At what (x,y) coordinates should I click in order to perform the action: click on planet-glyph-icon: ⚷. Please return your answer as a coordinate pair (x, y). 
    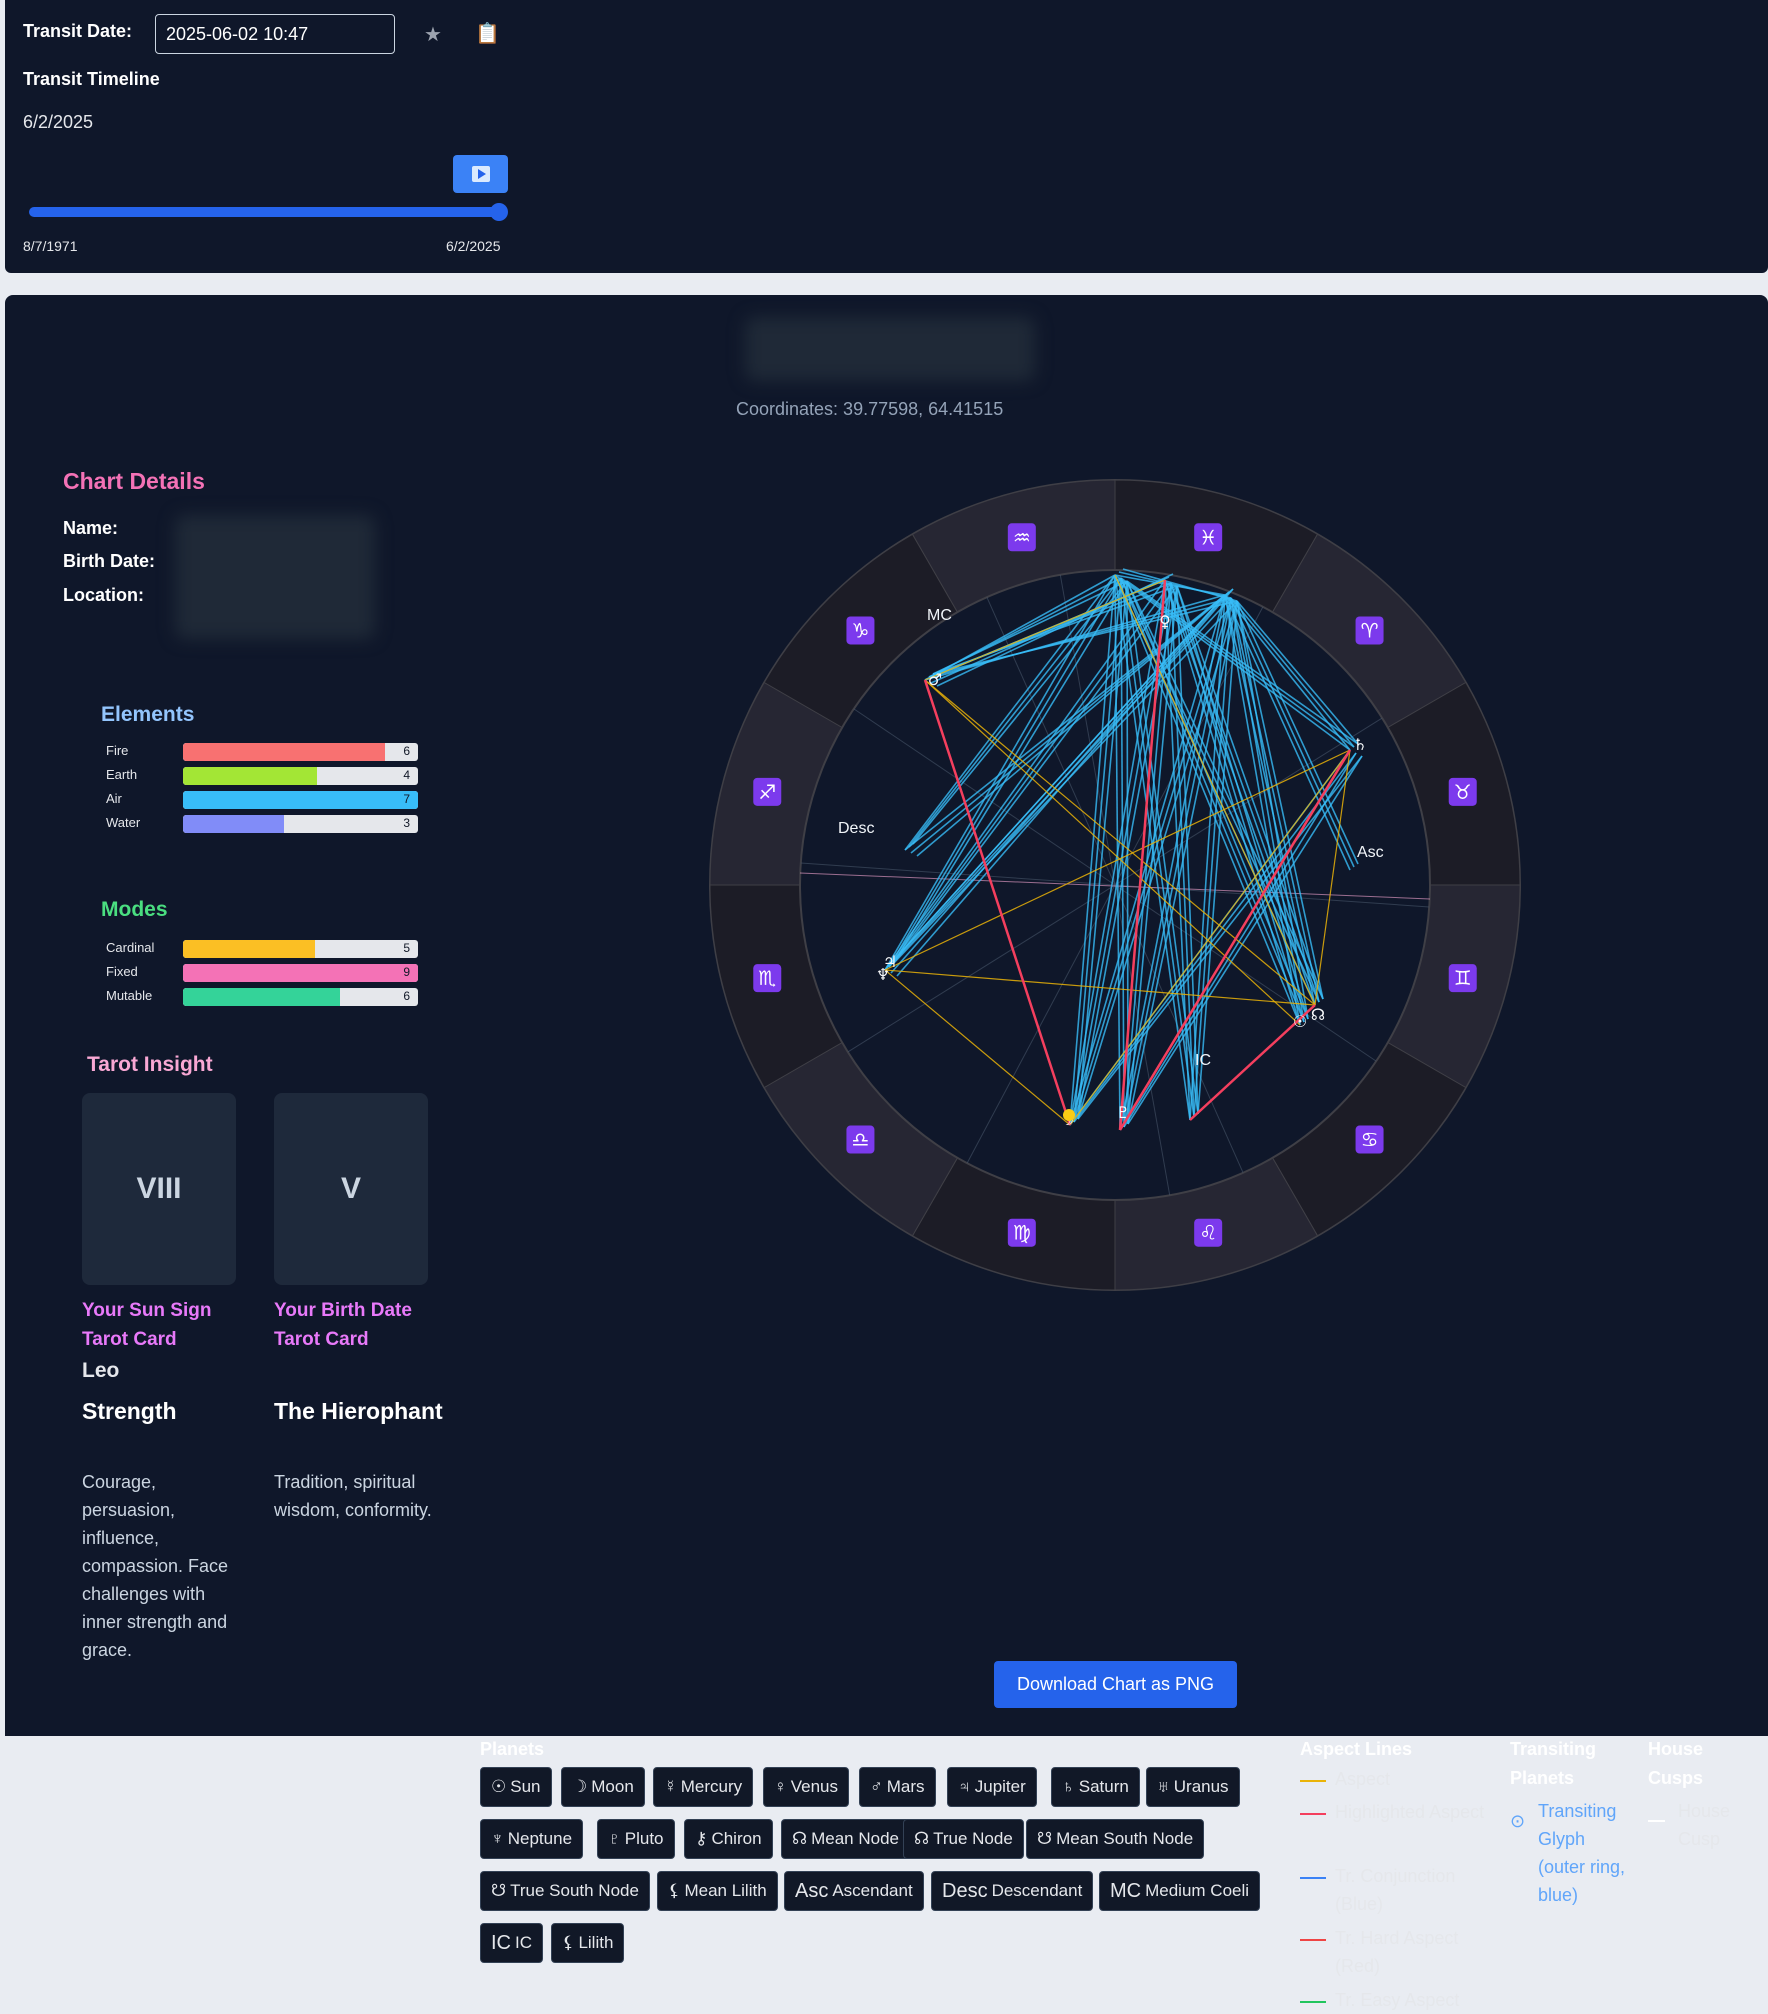
    Looking at the image, I should click on (701, 1838).